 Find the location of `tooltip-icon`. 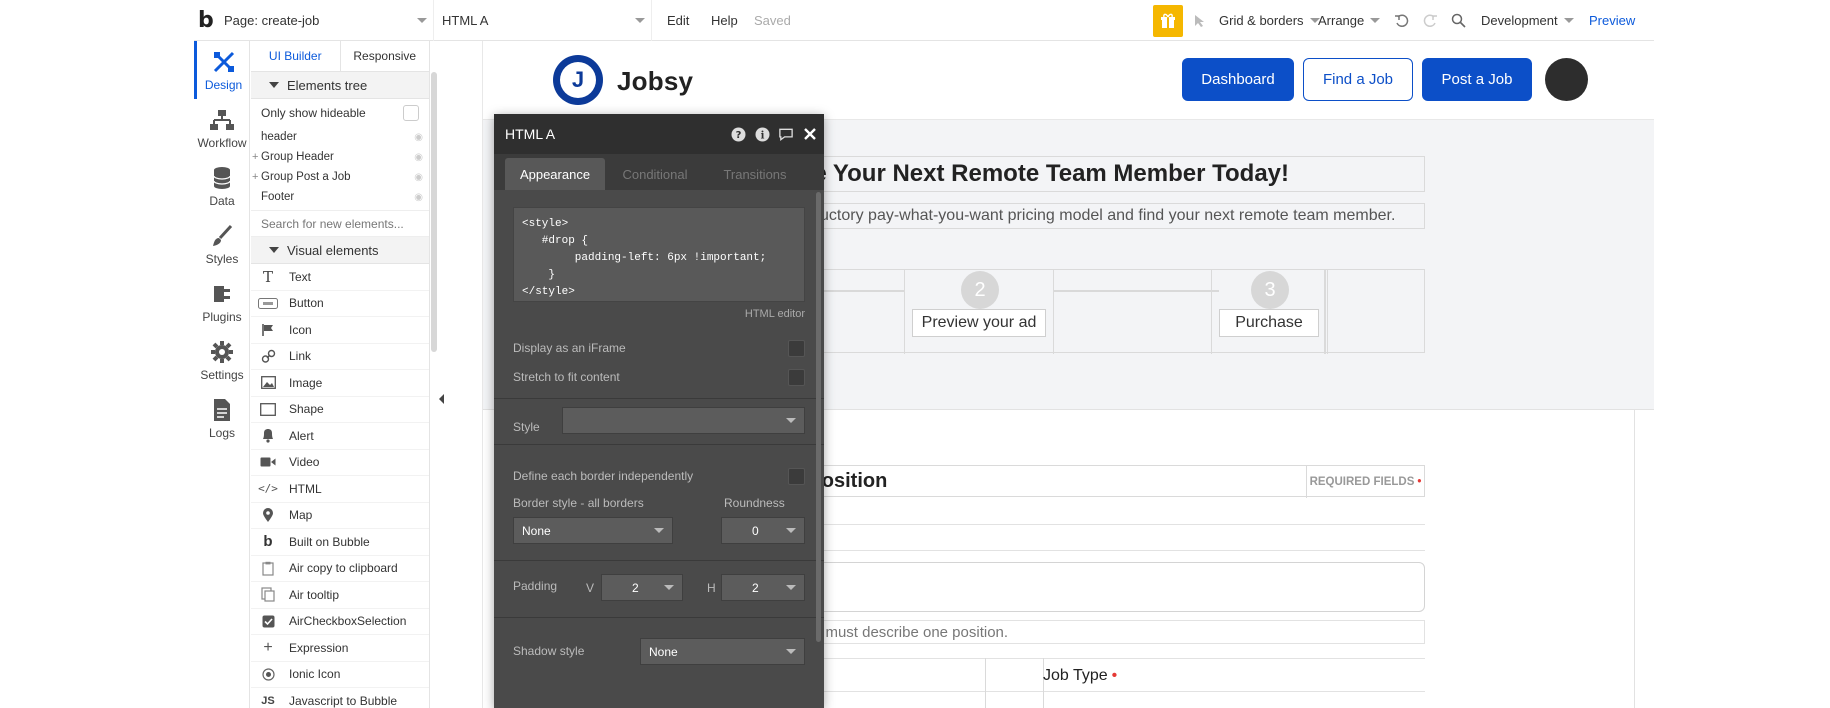

tooltip-icon is located at coordinates (268, 594).